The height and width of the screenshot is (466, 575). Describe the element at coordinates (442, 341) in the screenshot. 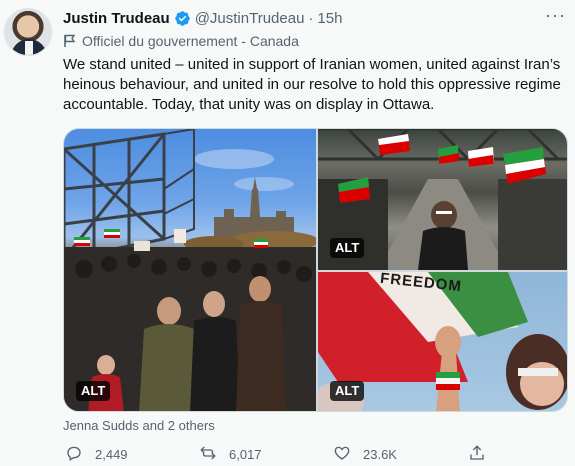

I see `media-image-freedom-banner: FREEDOM ALT` at that location.